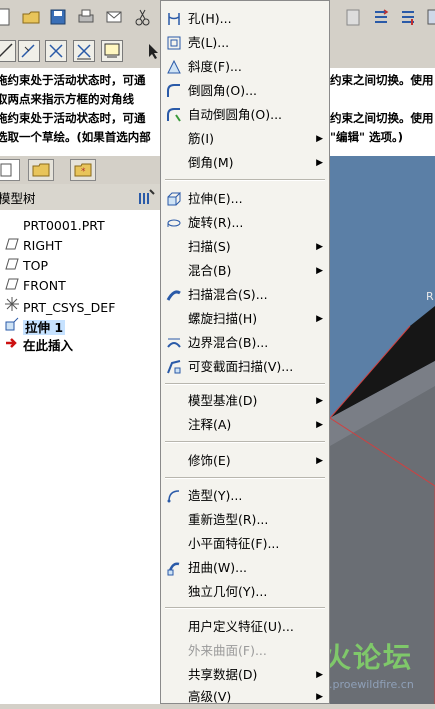 This screenshot has width=435, height=709. I want to click on tree-item-label: TOP, so click(36, 265).